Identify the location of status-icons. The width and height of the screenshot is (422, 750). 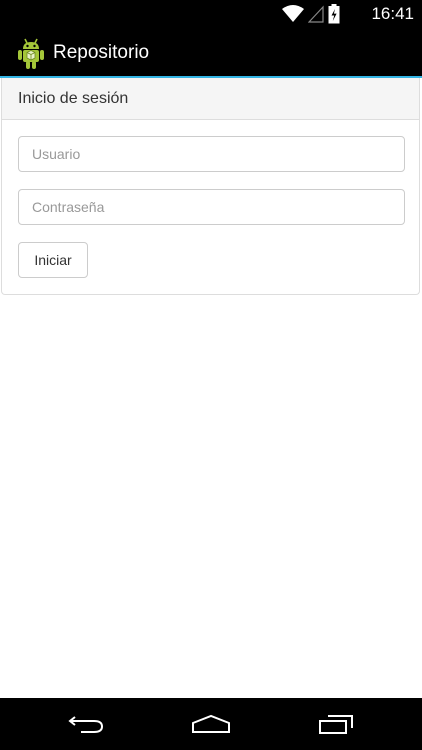
(311, 14).